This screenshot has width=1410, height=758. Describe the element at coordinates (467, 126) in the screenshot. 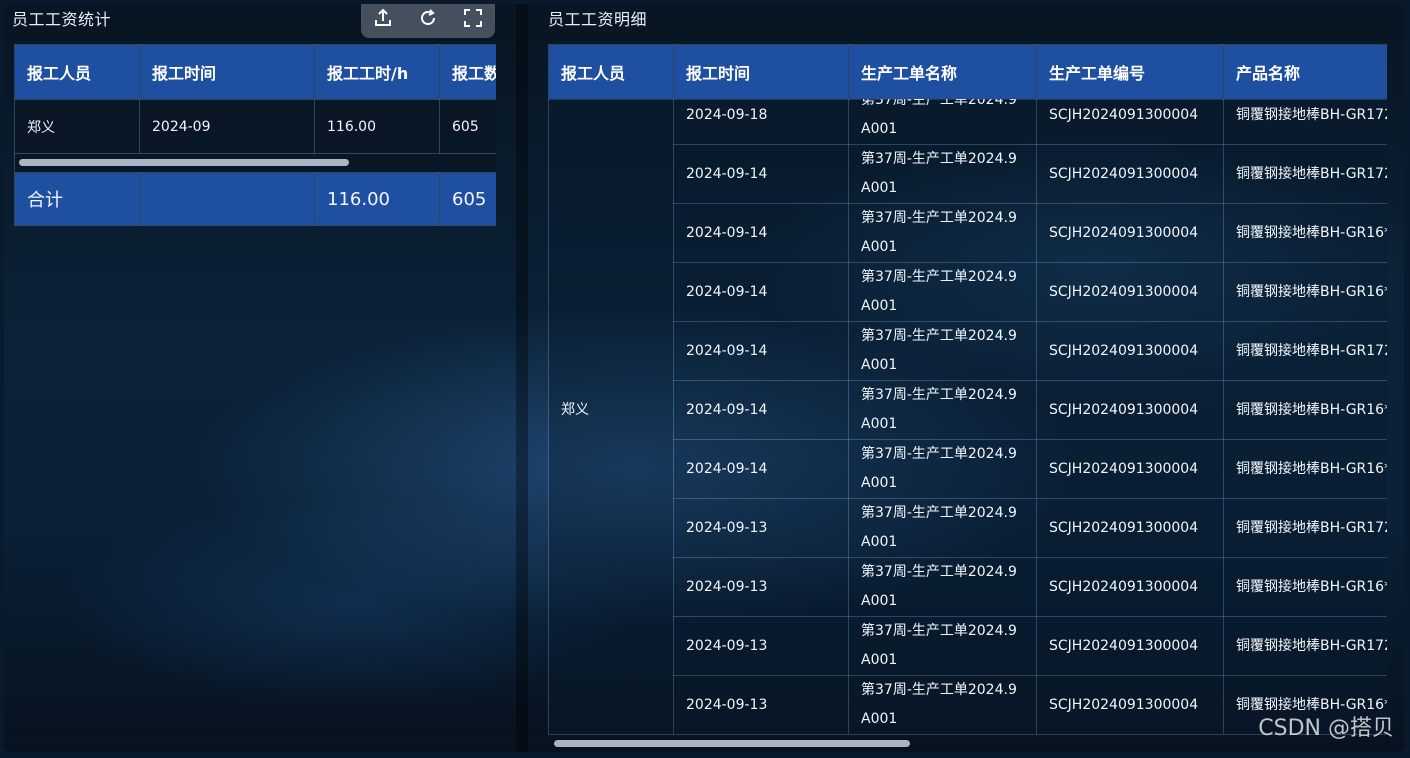

I see `table-cell: 605` at that location.